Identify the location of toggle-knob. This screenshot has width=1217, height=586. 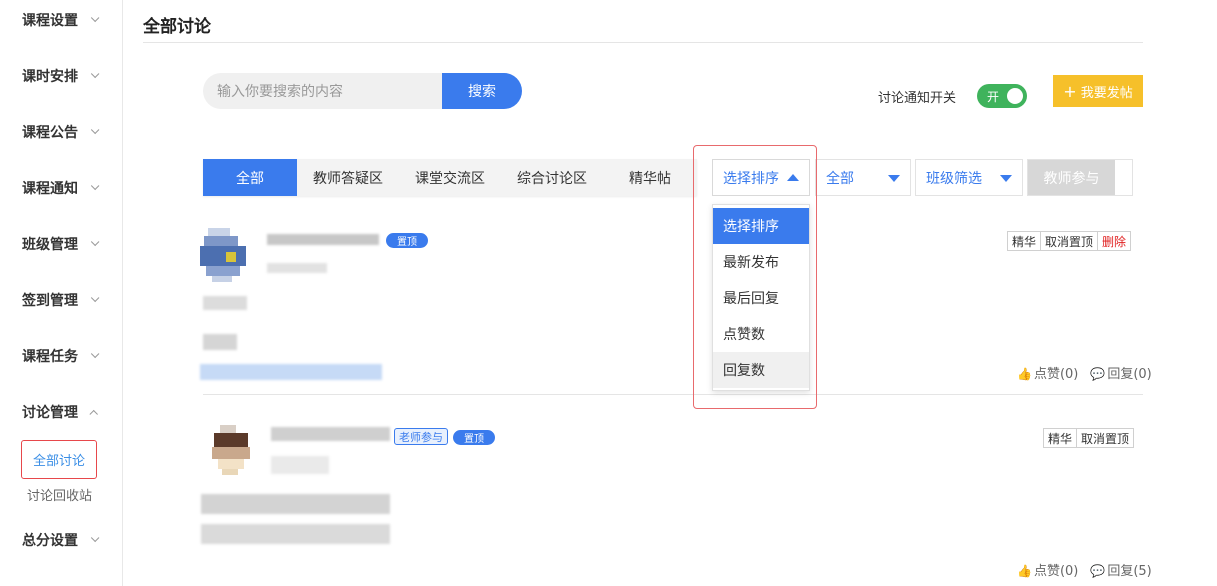
(1015, 96).